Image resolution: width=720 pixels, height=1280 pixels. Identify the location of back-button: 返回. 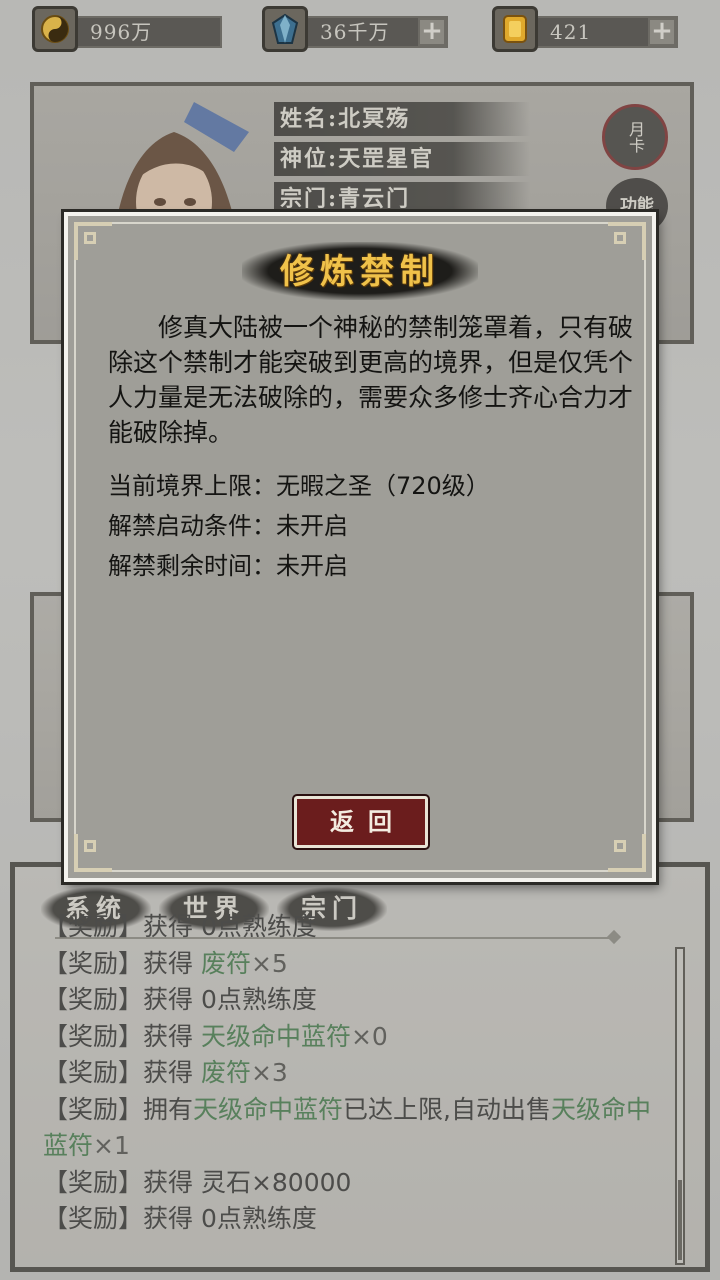
(361, 822).